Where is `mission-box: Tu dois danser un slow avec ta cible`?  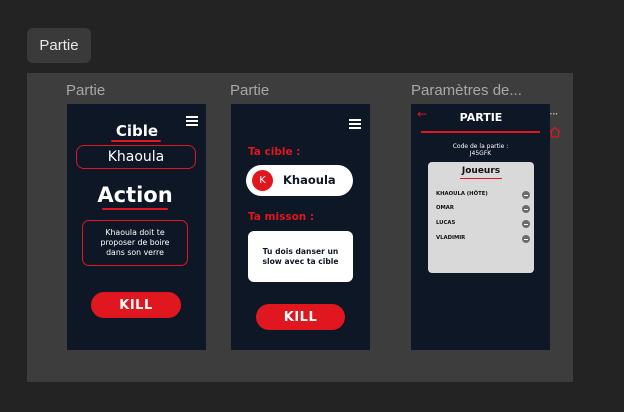 mission-box: Tu dois danser un slow avec ta cible is located at coordinates (300, 256).